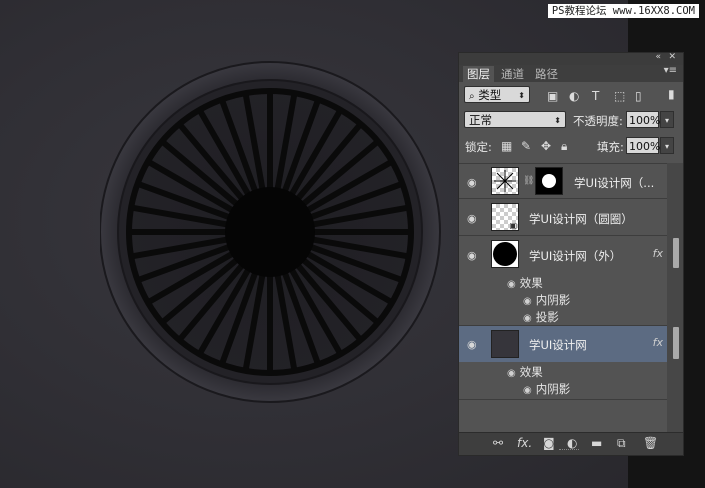  I want to click on layer-row: ◉ ▣ 学UI设计网（圆圈）, so click(563, 217).